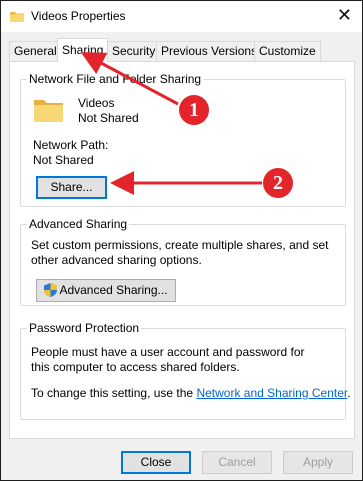 Image resolution: width=363 pixels, height=481 pixels. I want to click on title-bar: Videos Properties ✕, so click(181, 16).